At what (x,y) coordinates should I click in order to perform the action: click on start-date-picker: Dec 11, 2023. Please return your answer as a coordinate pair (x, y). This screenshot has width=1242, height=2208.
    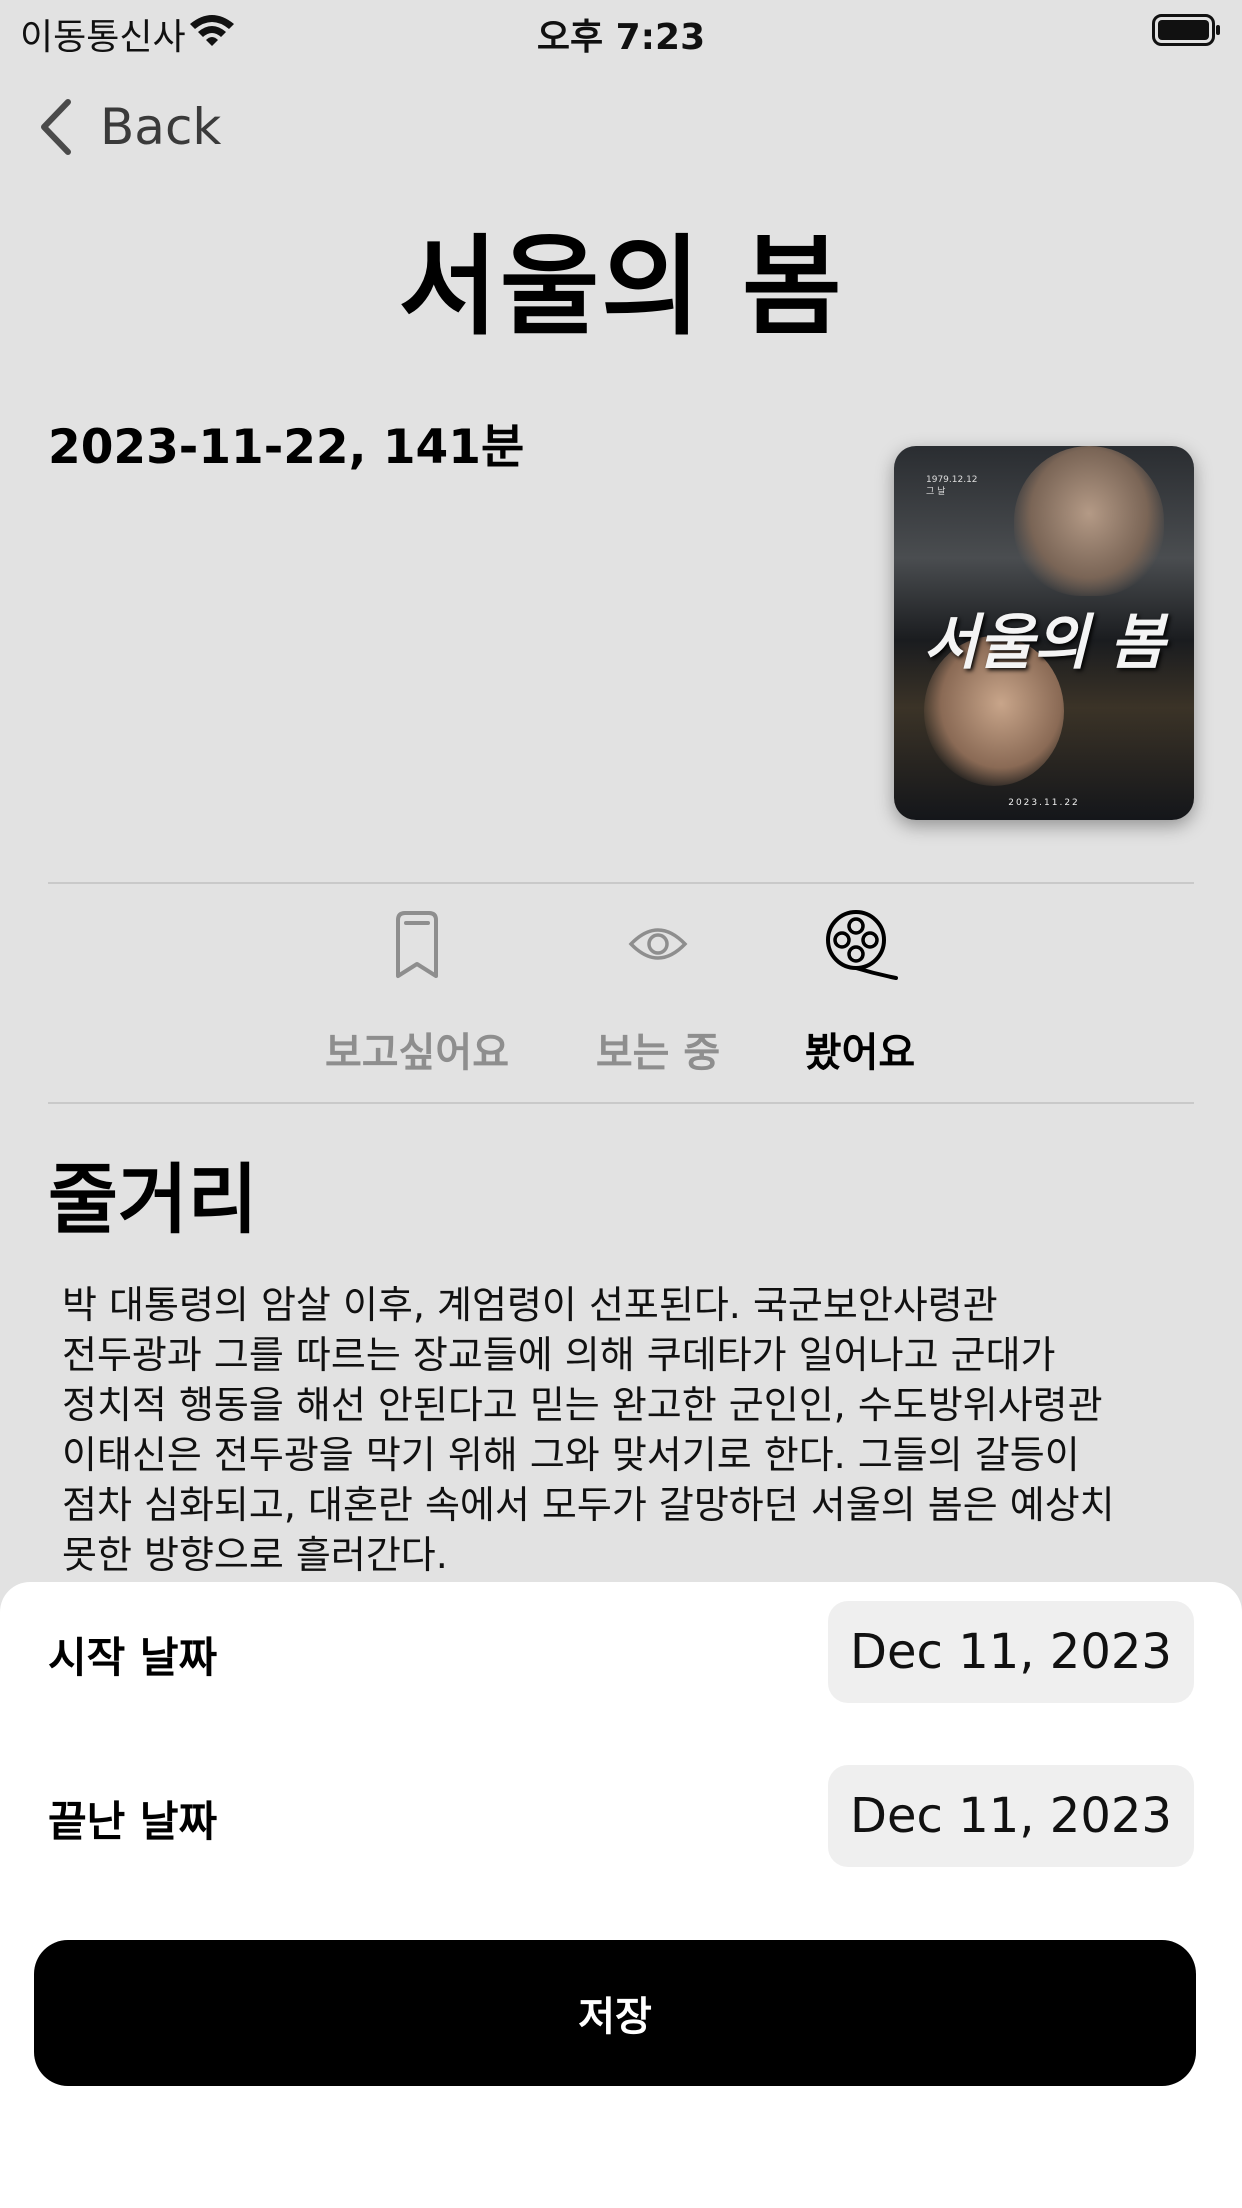
    Looking at the image, I should click on (1011, 1652).